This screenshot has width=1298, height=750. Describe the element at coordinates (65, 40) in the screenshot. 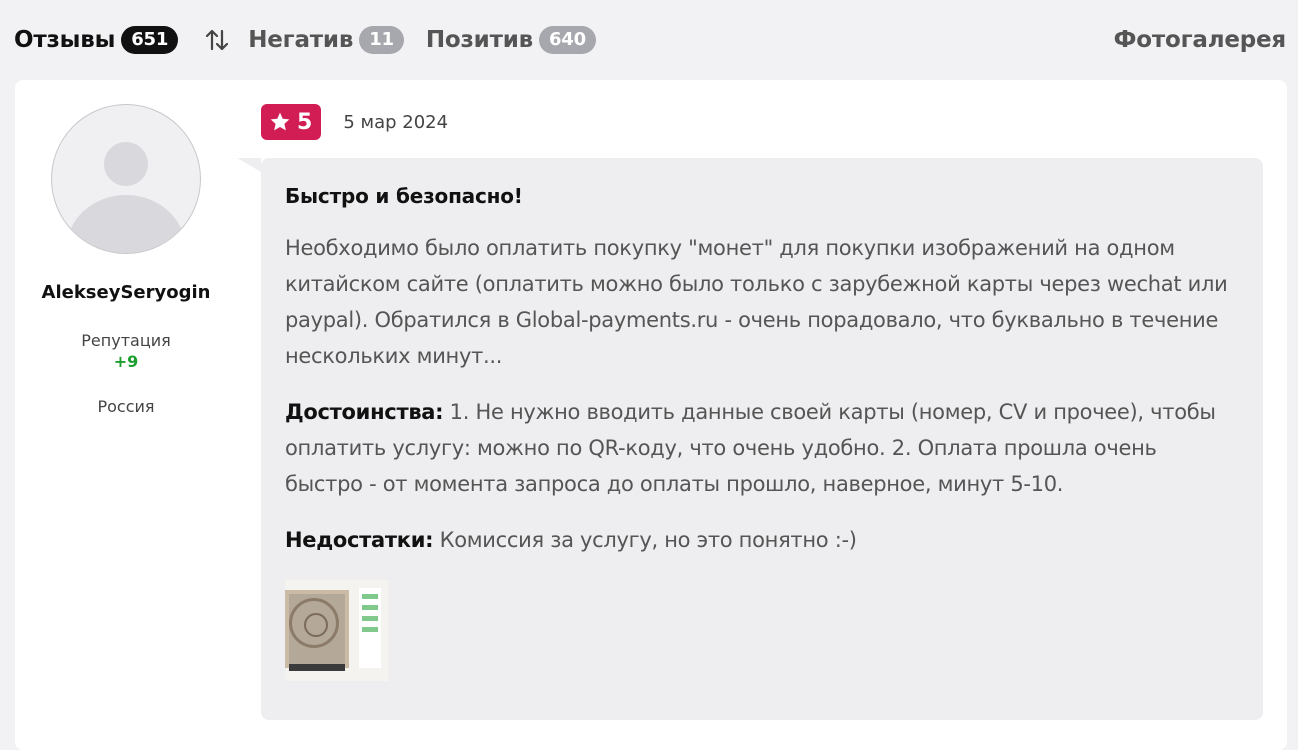

I see `tab-reviews-label: Отзывы` at that location.